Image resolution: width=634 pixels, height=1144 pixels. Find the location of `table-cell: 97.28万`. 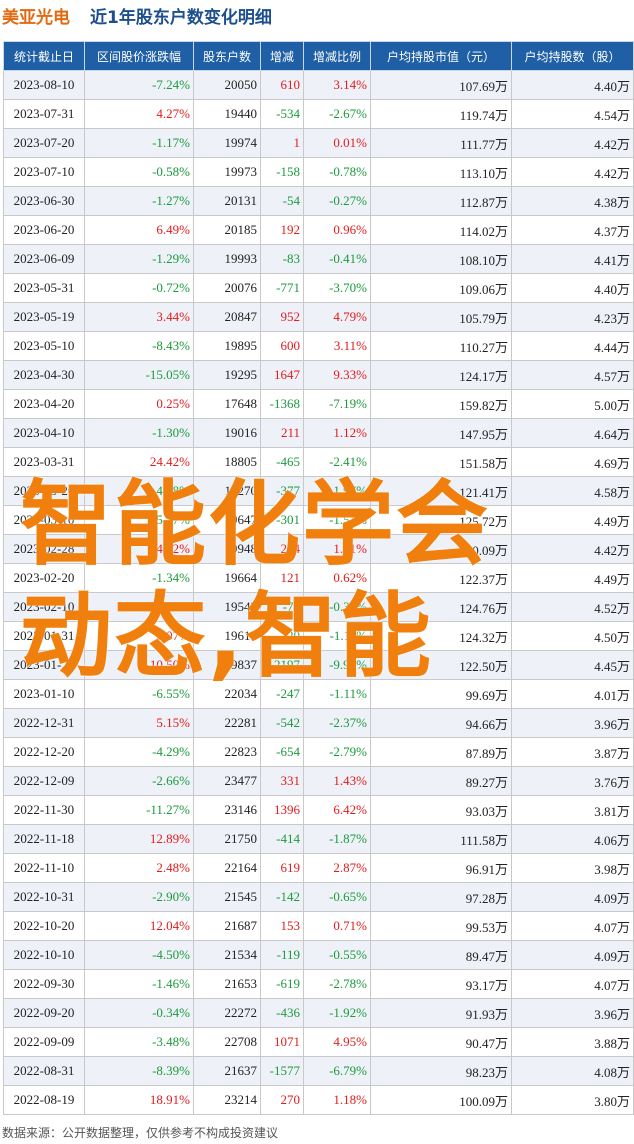

table-cell: 97.28万 is located at coordinates (441, 897).